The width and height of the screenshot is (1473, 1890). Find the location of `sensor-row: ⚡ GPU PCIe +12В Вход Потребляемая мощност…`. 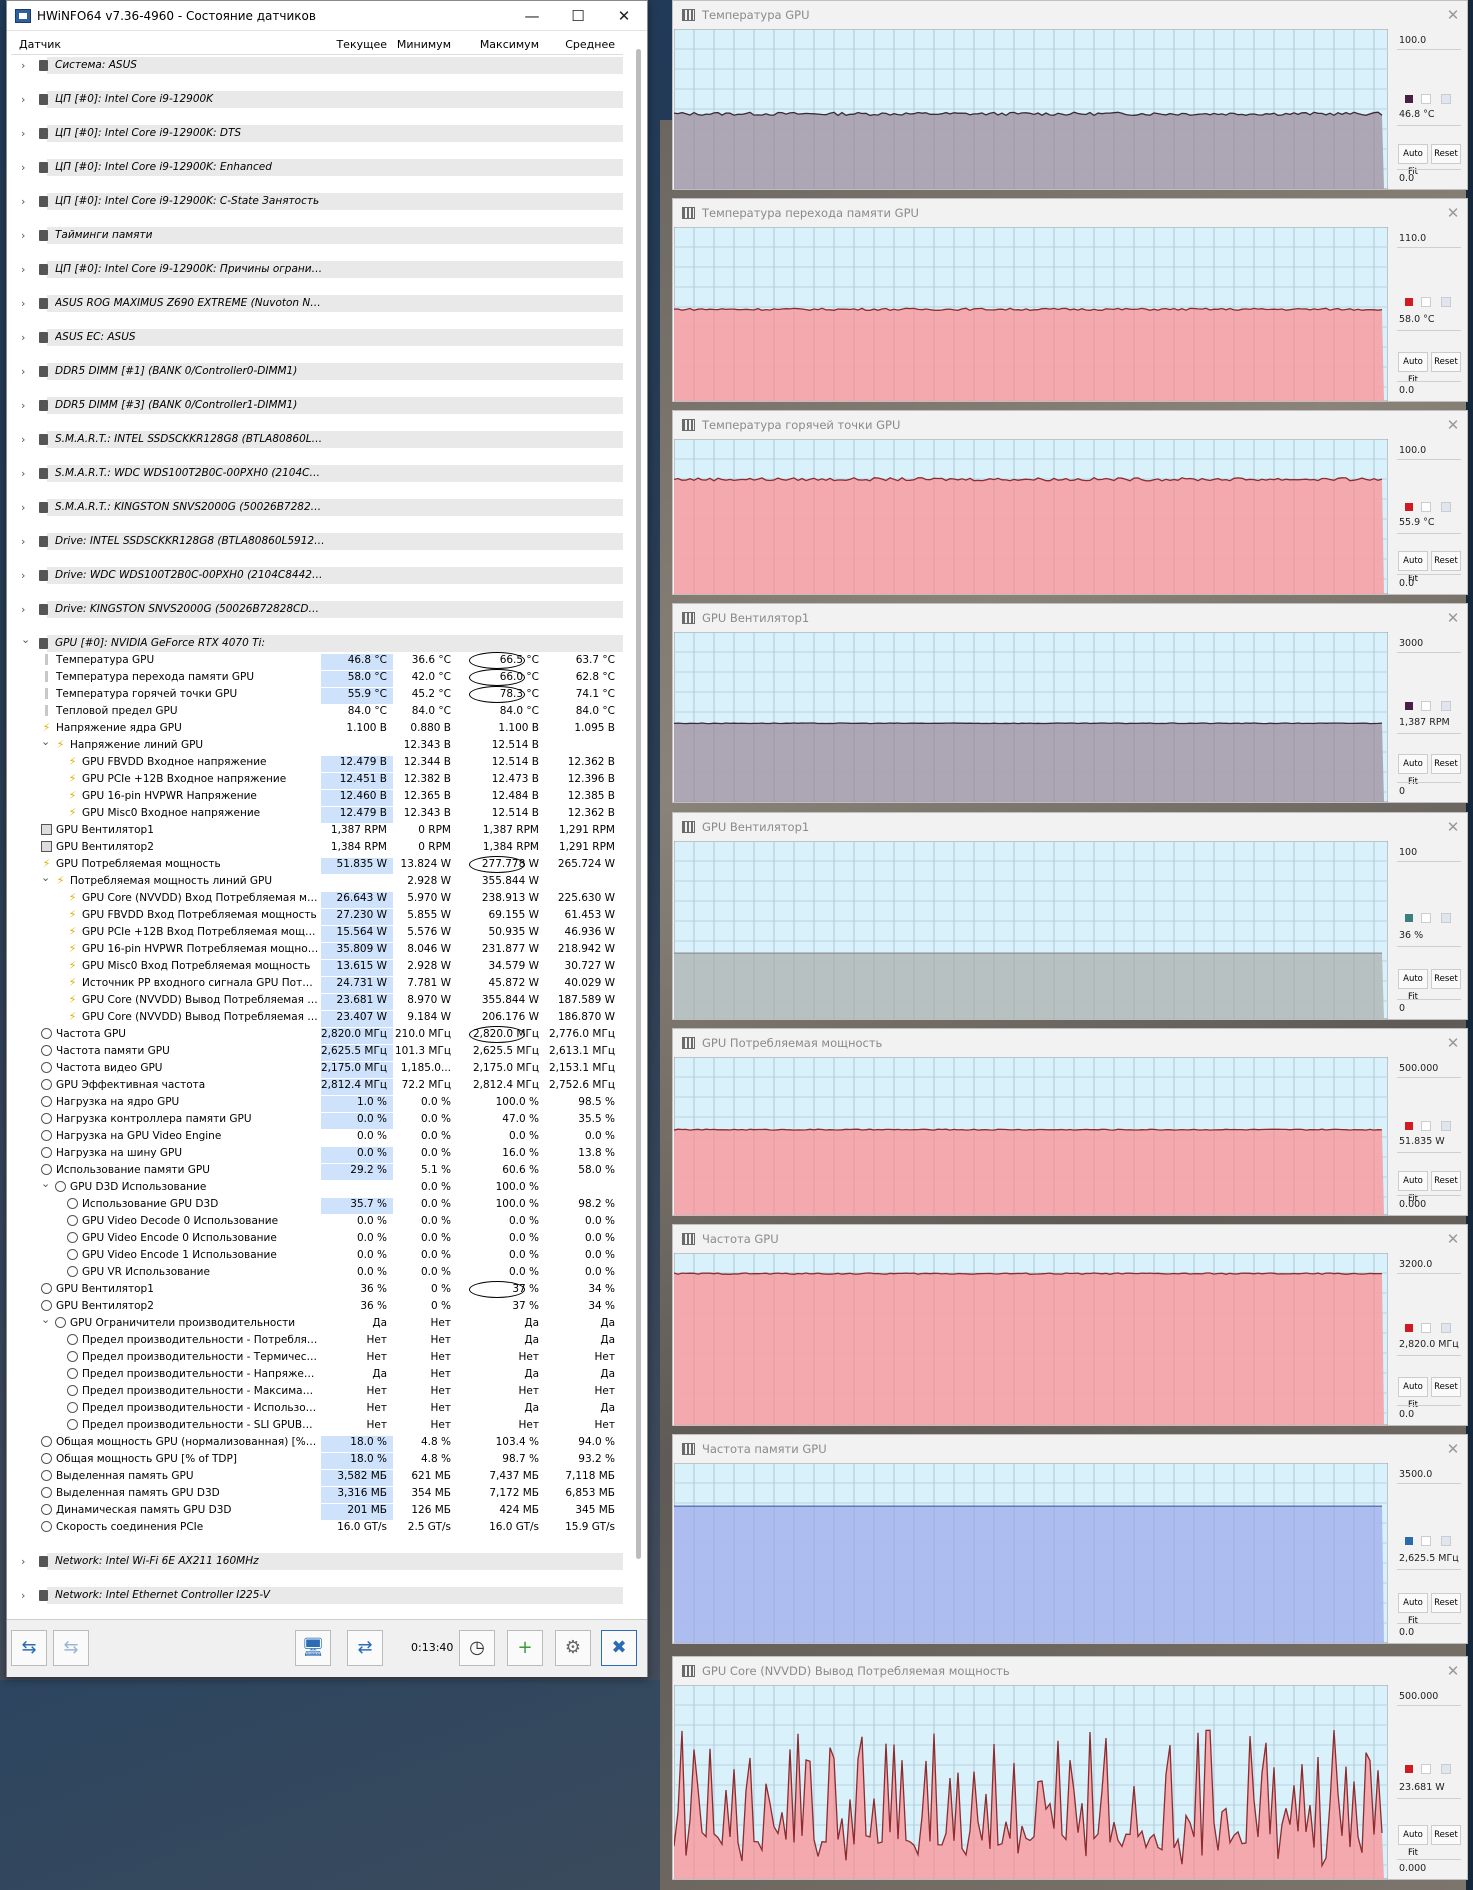

sensor-row: ⚡ GPU PCIe +12В Вход Потребляемая мощност… is located at coordinates (317, 933).